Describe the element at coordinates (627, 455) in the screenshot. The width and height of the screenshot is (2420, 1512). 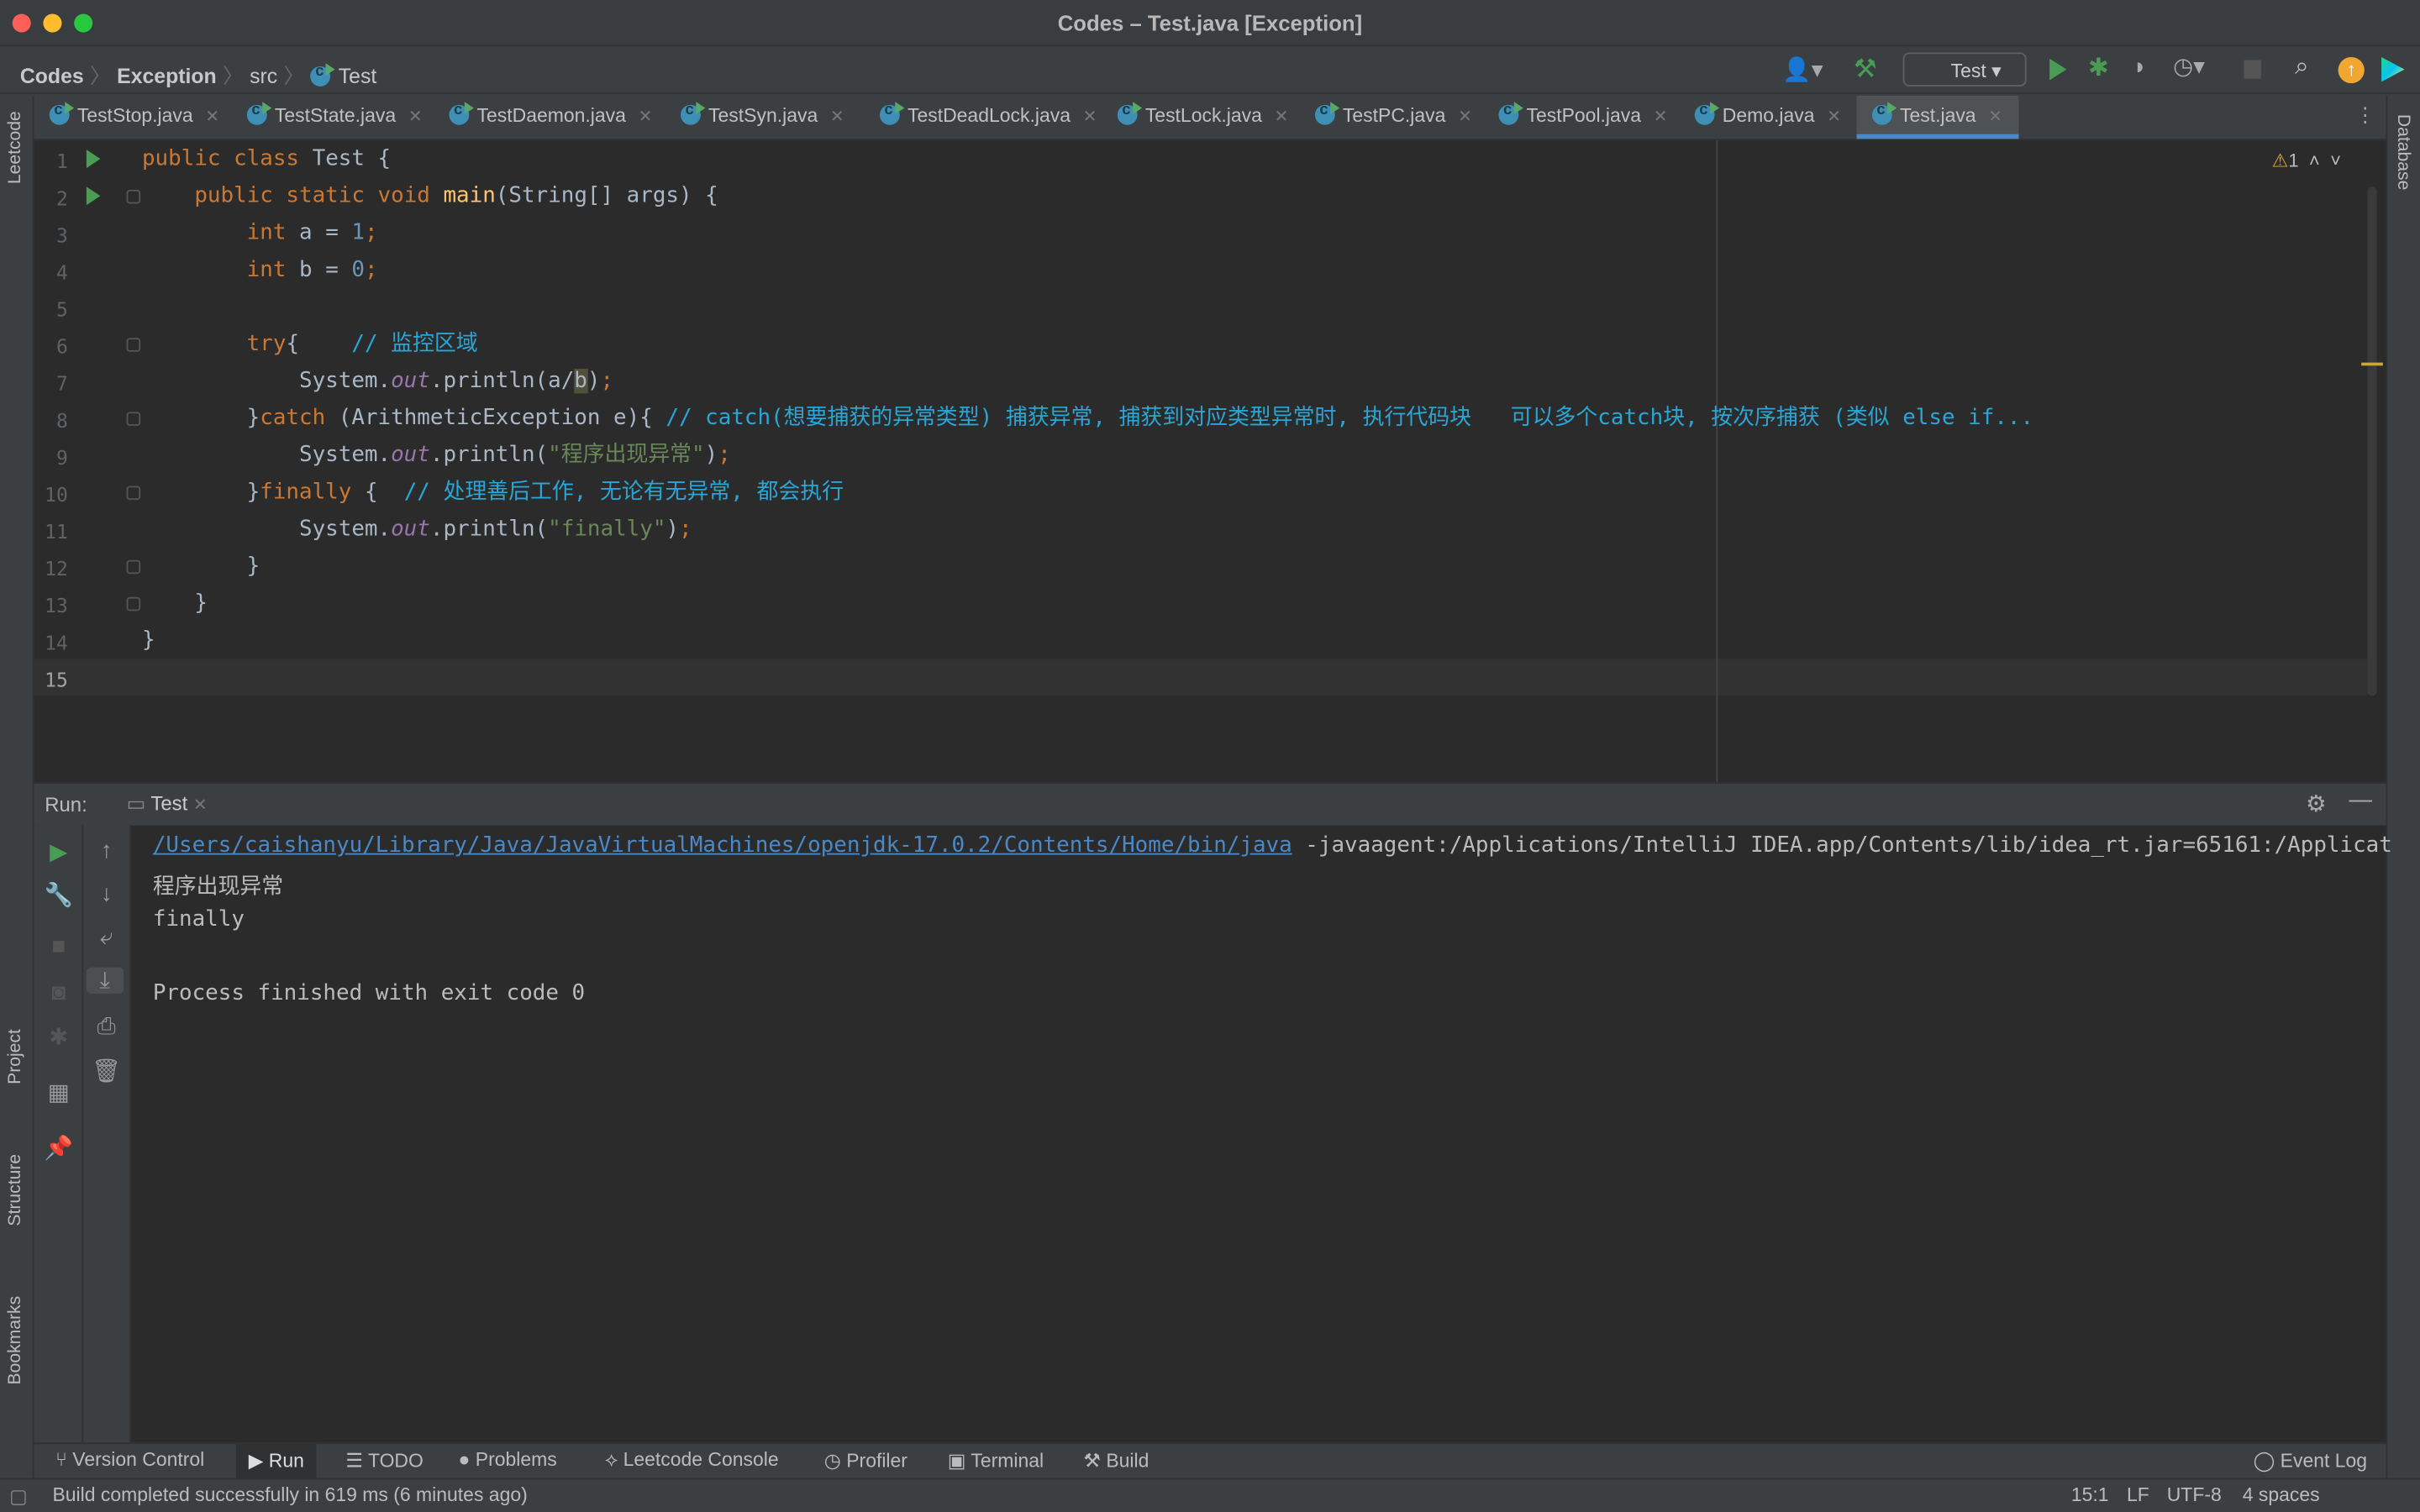
I see `code-token: "程序出现异常"` at that location.